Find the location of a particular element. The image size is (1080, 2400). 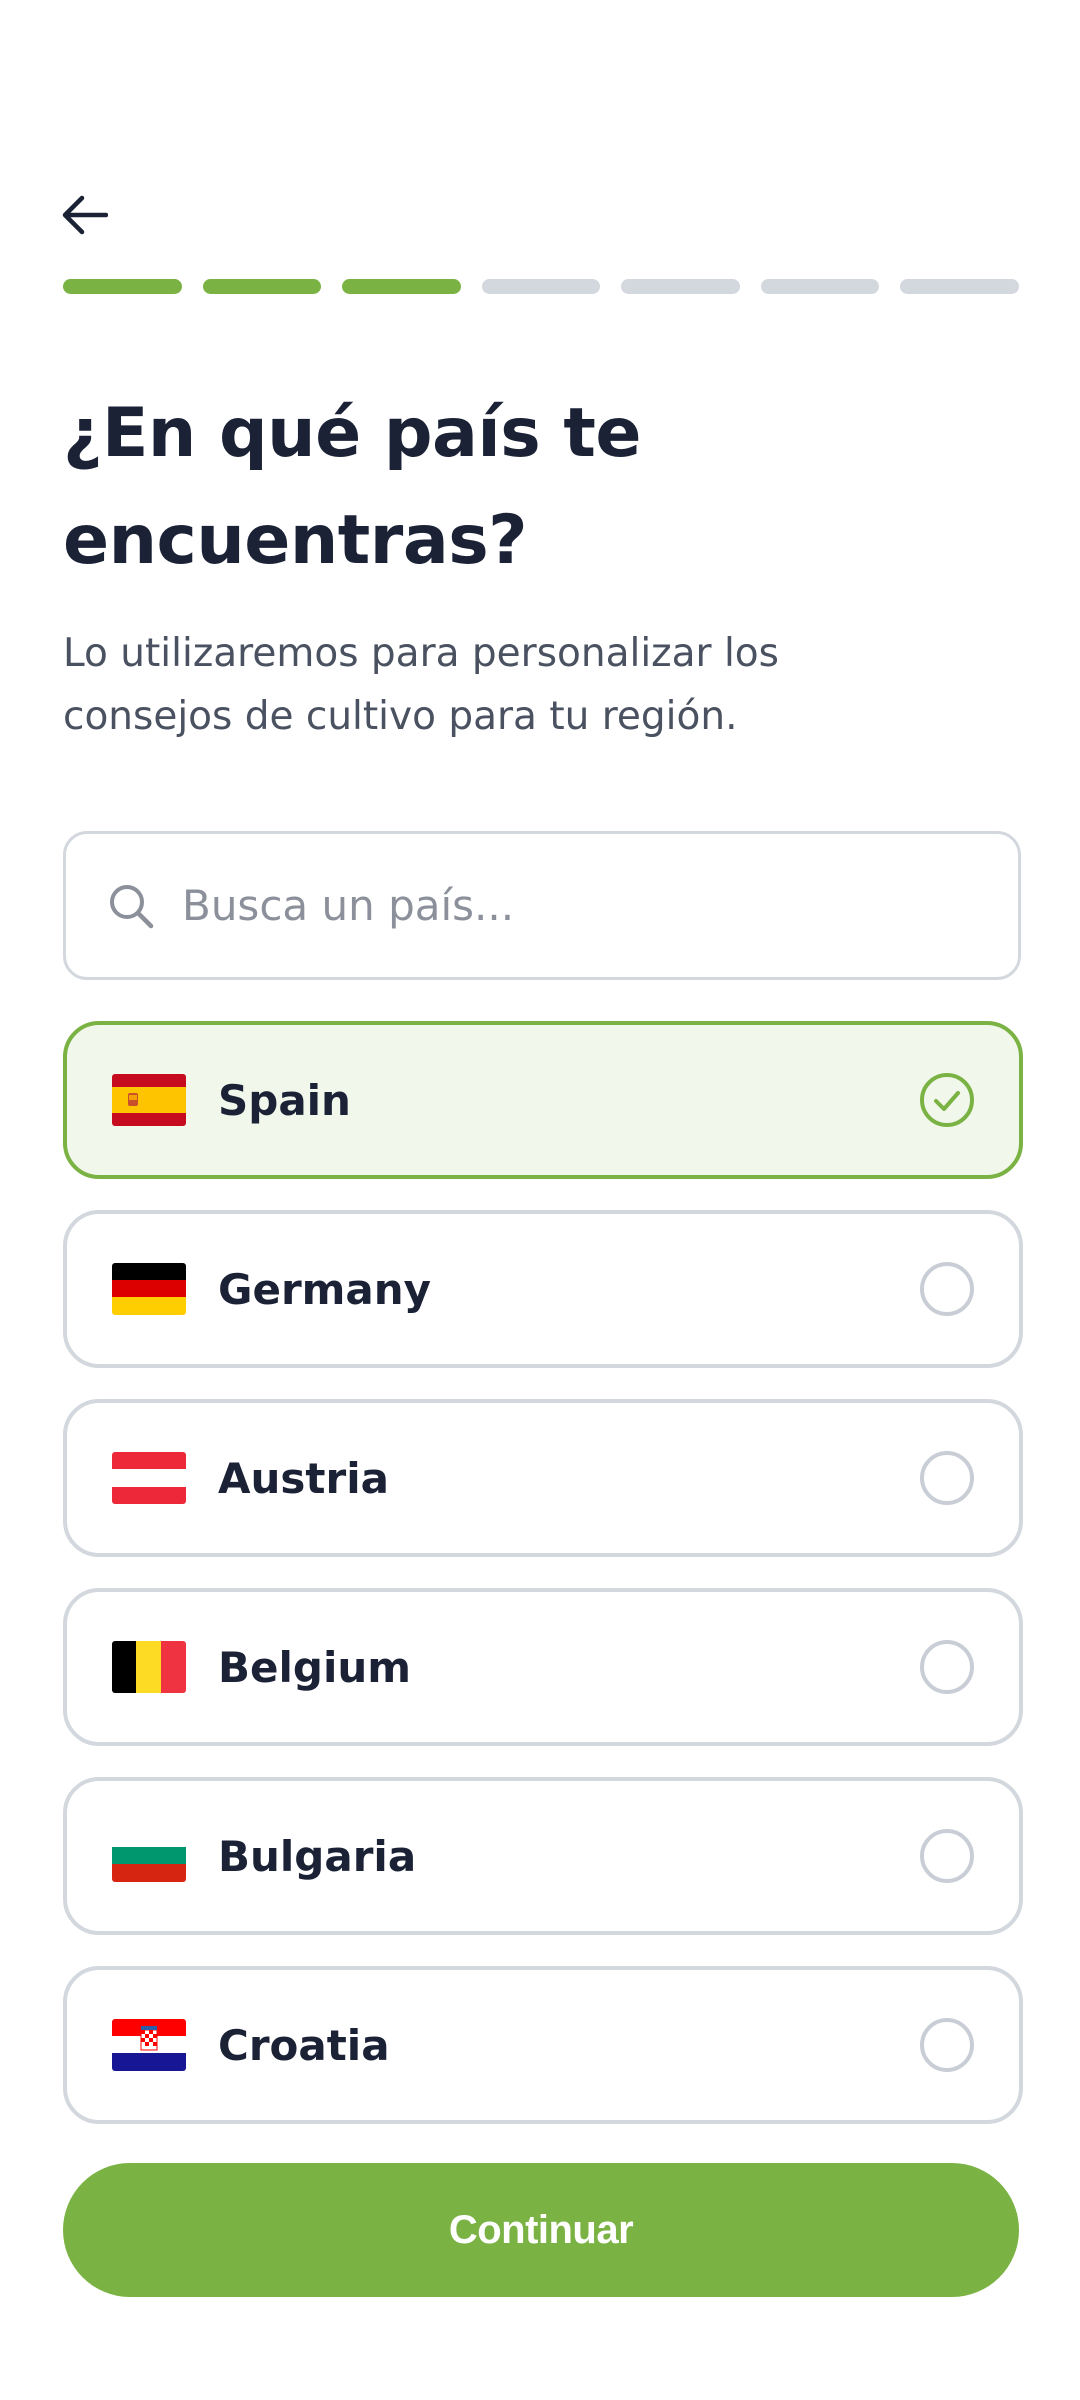

country-option-croatia: Croatia is located at coordinates (543, 2045).